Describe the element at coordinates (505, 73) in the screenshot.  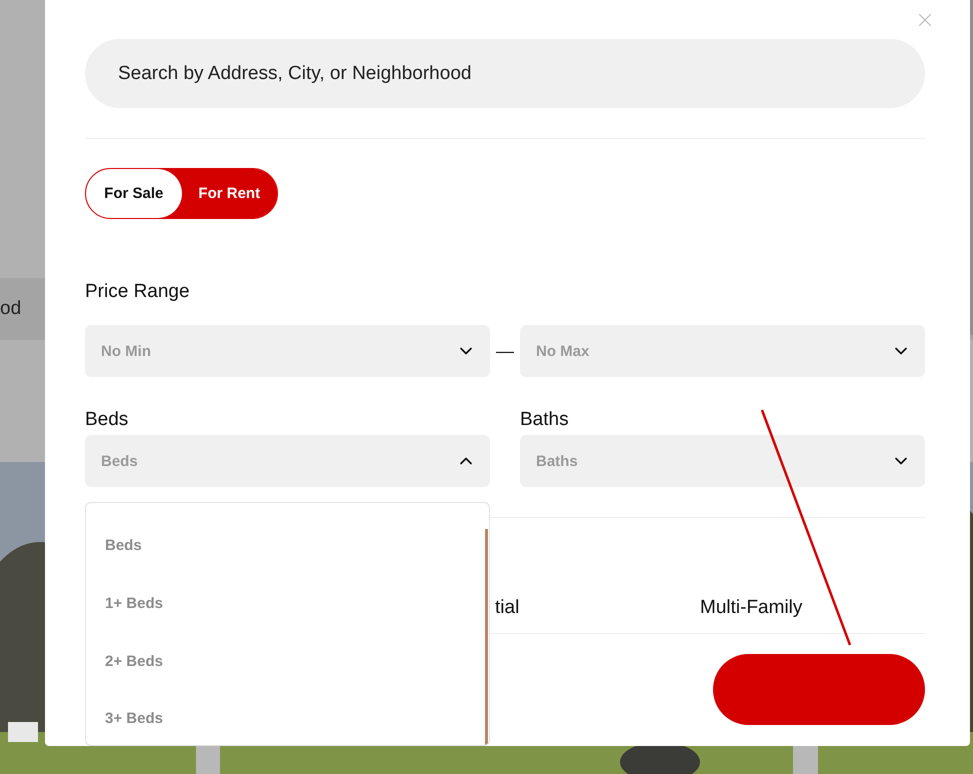
I see `search-field: Search by Address, City, or Neighborhood` at that location.